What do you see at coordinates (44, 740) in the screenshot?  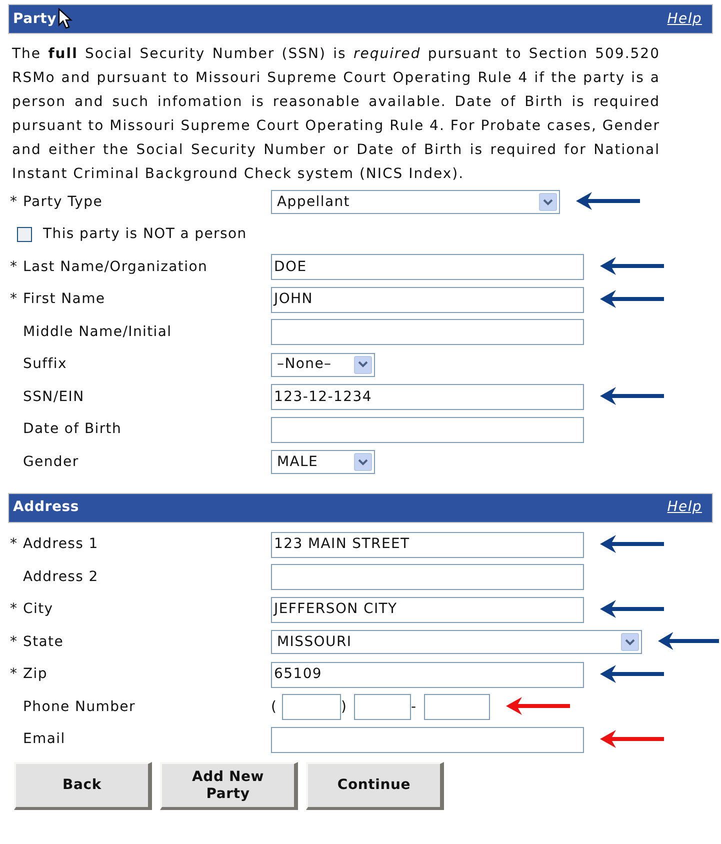 I see `field-label: Email` at bounding box center [44, 740].